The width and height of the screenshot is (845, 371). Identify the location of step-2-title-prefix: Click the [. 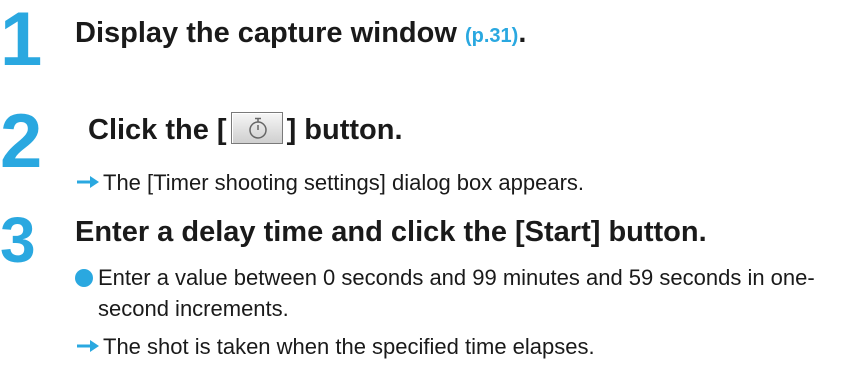
(157, 130).